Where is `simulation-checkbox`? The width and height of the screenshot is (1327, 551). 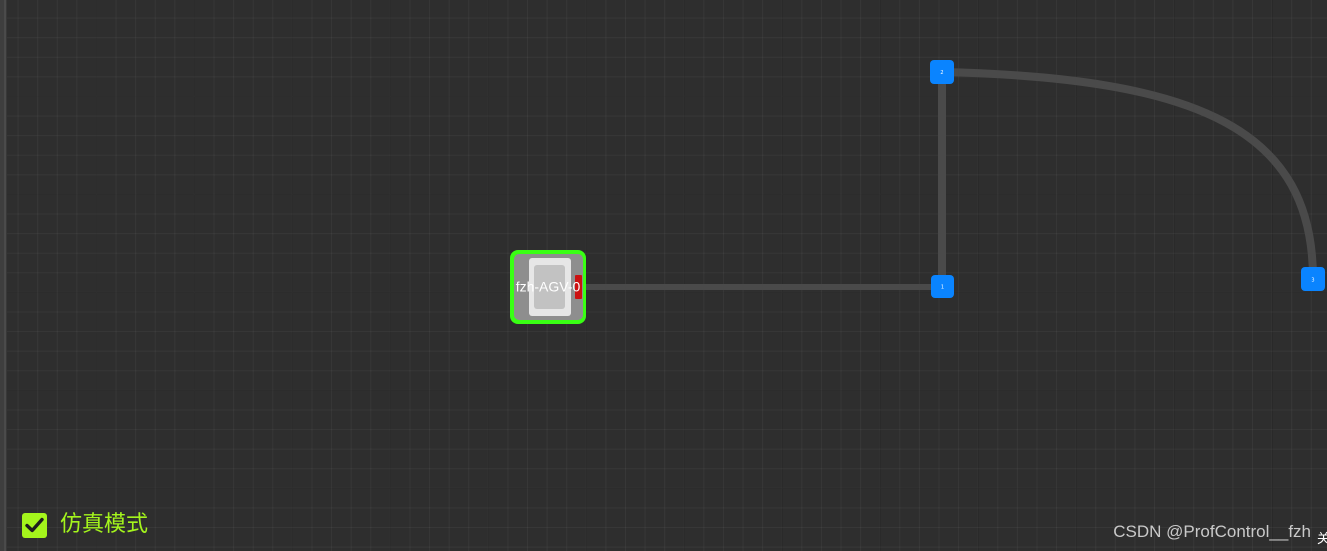
simulation-checkbox is located at coordinates (34, 525).